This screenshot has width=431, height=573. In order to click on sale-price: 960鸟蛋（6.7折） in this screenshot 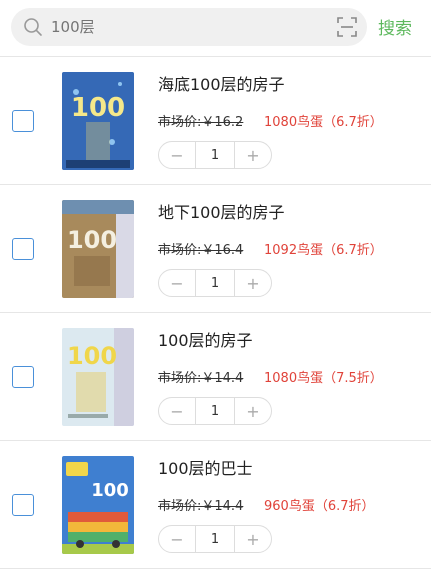, I will do `click(319, 506)`.